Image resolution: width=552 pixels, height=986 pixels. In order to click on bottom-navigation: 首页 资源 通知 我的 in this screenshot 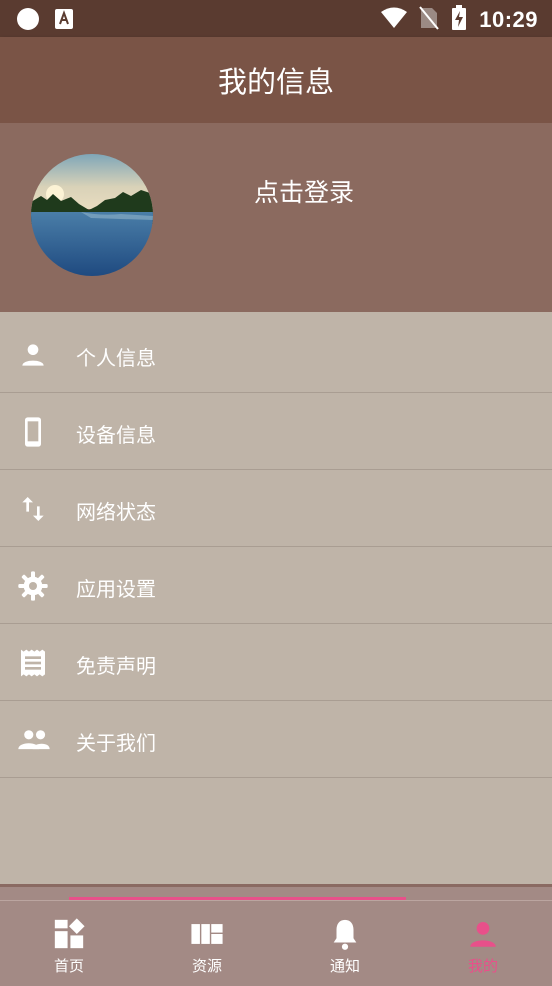, I will do `click(276, 935)`.